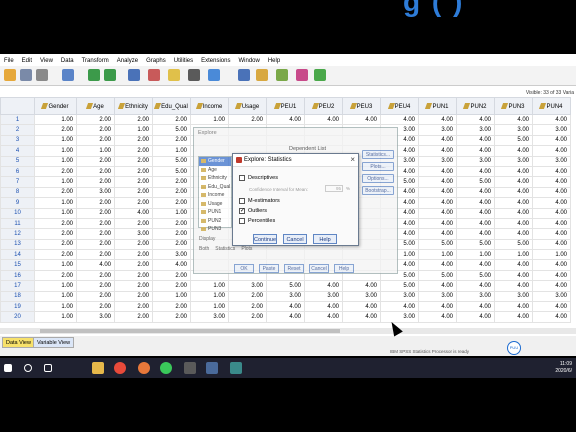 The width and height of the screenshot is (576, 432). Describe the element at coordinates (215, 178) in the screenshot. I see `variable-list-item: Ethnicity` at that location.